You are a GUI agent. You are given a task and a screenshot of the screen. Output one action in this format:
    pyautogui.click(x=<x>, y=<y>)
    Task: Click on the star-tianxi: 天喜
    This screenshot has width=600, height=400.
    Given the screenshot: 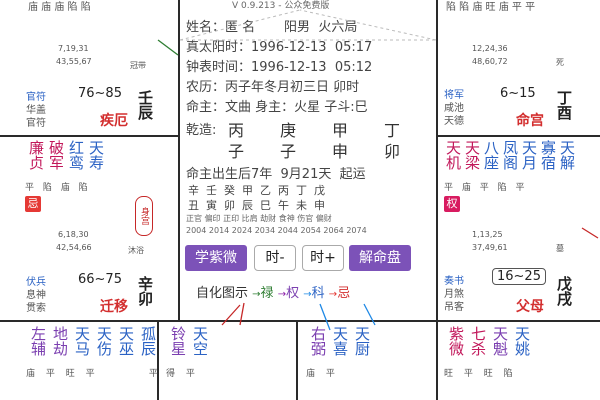 What is the action you would take?
    pyautogui.click(x=340, y=341)
    